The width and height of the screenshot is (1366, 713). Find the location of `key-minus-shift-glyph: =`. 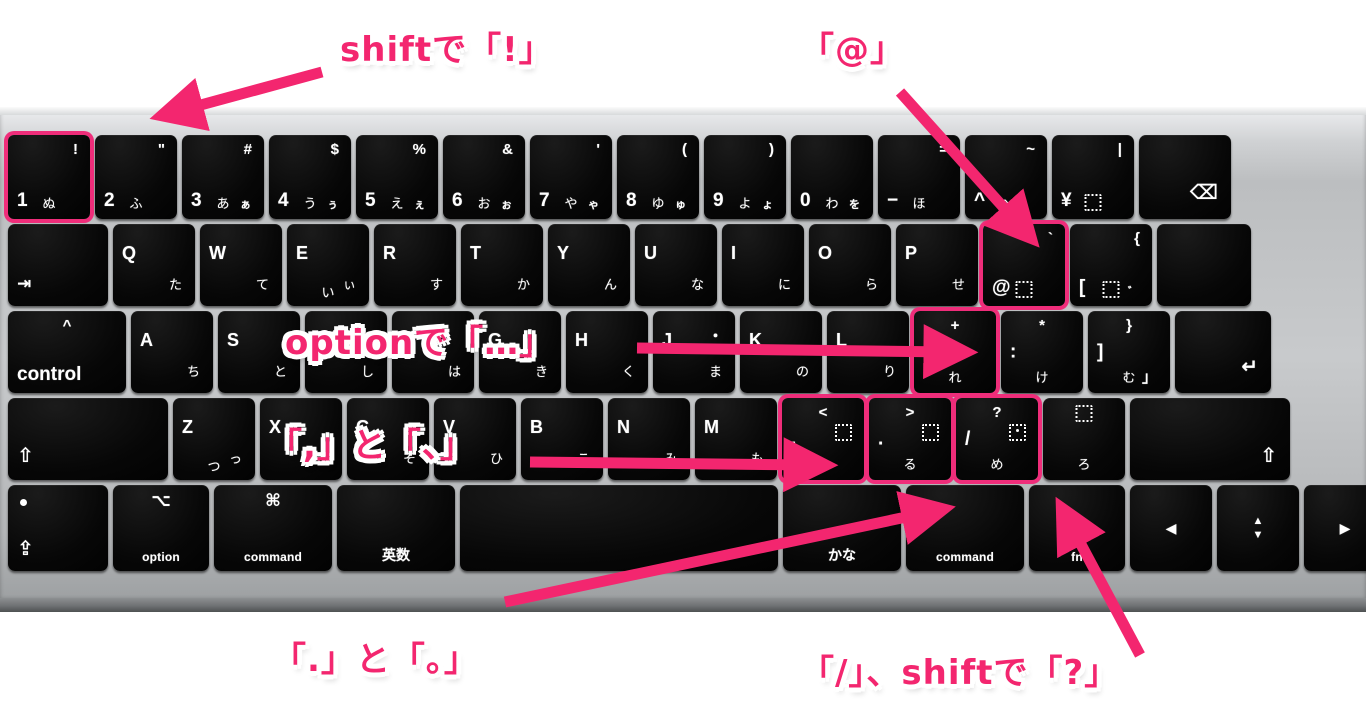

key-minus-shift-glyph: = is located at coordinates (943, 149).